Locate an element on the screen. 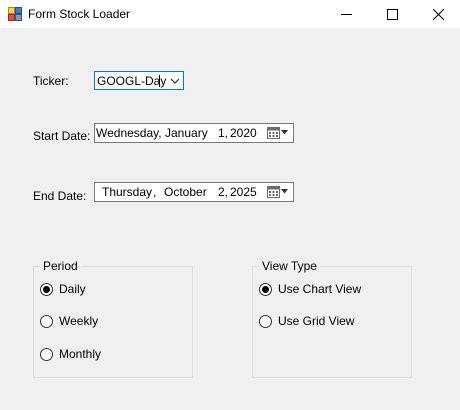 Image resolution: width=460 pixels, height=410 pixels. start-date-year: 2020 is located at coordinates (243, 133).